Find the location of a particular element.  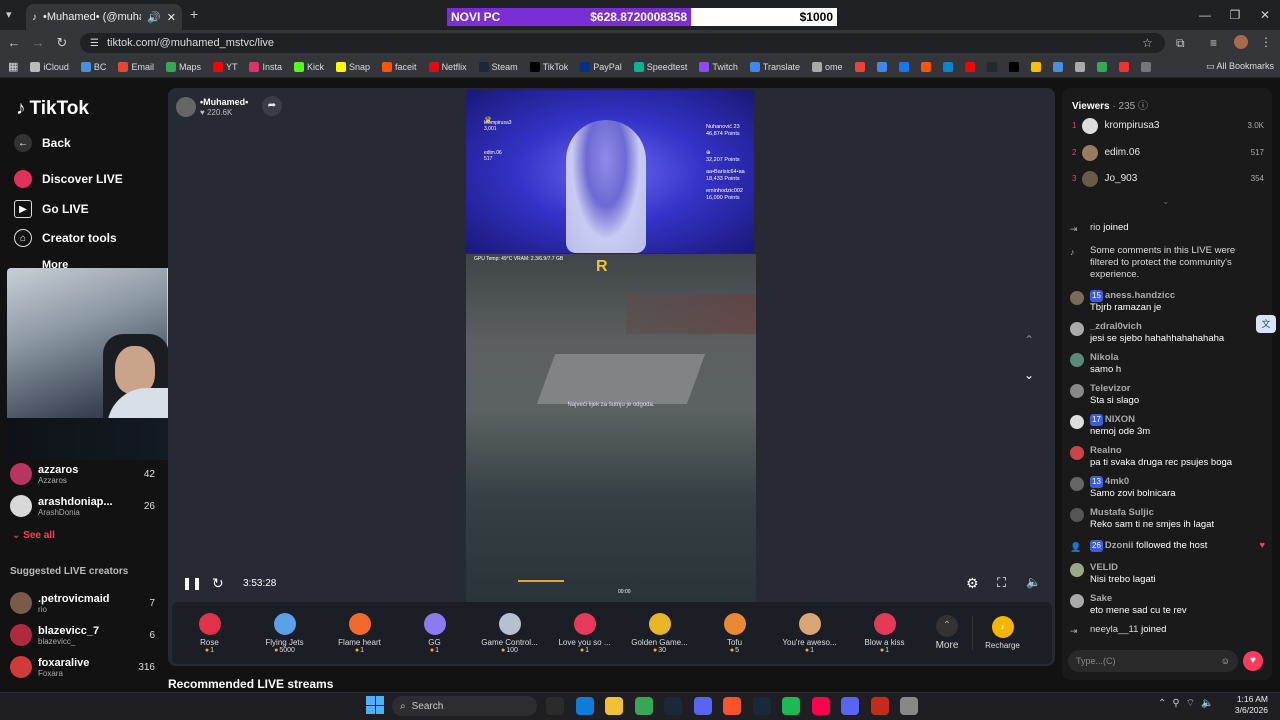

discord-icon is located at coordinates (702, 706).